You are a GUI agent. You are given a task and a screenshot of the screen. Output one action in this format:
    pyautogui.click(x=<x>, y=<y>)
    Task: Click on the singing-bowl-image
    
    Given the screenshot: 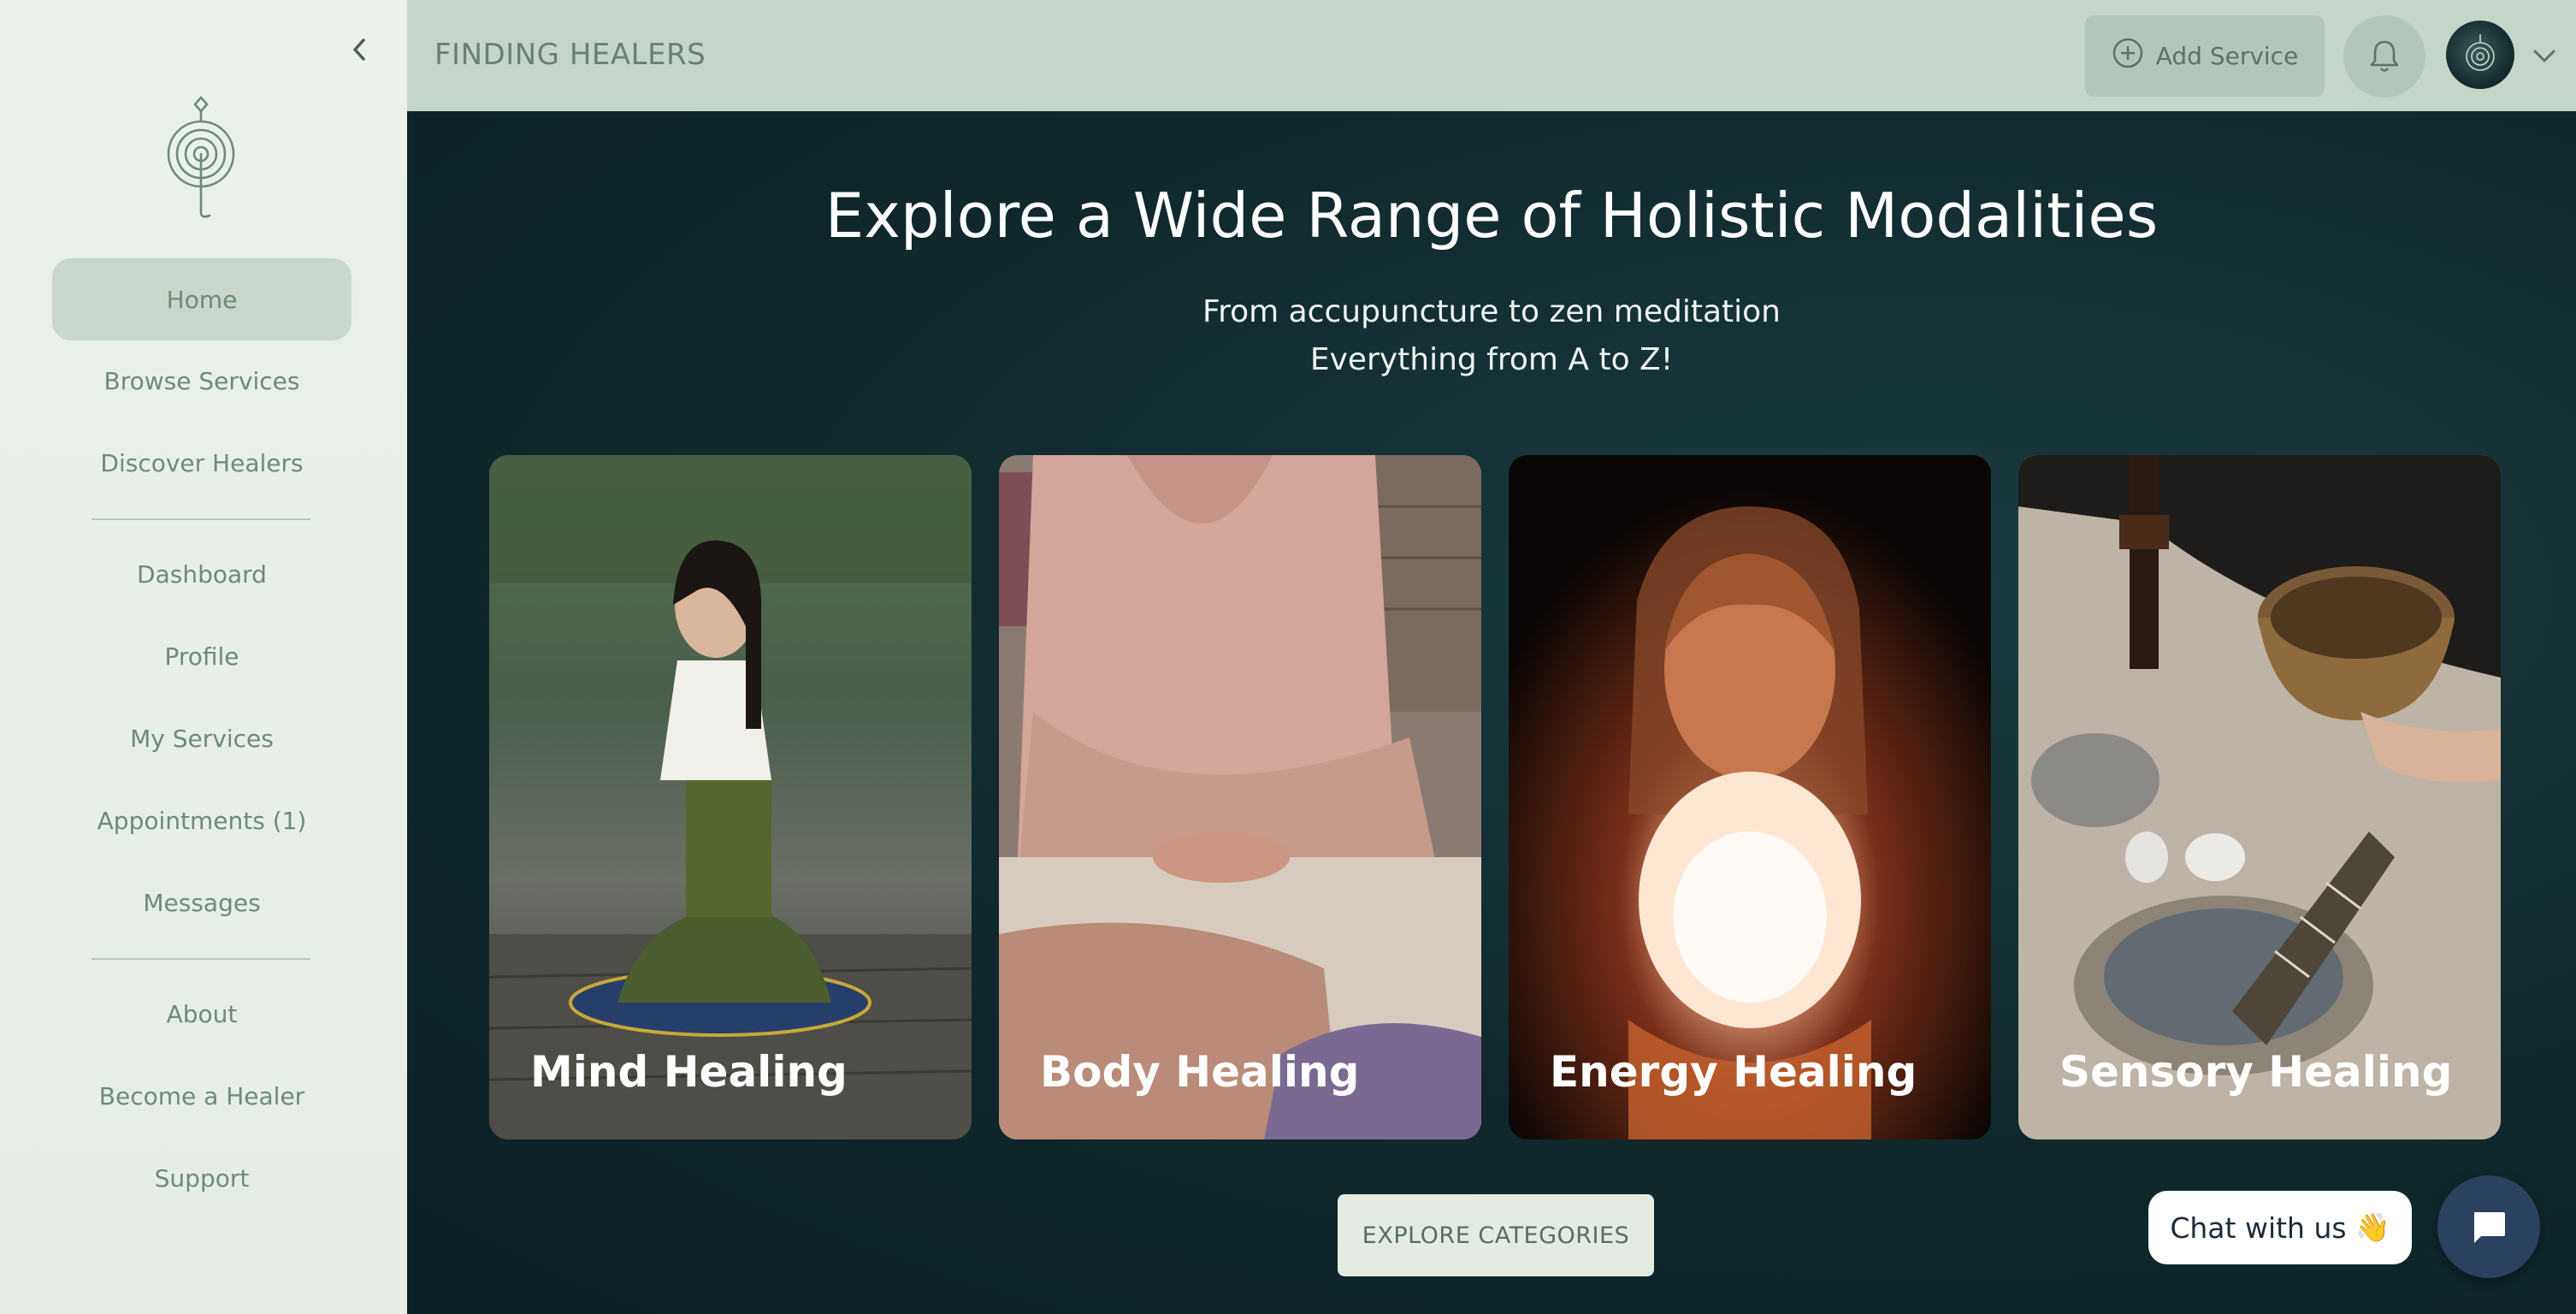 What is the action you would take?
    pyautogui.click(x=2259, y=797)
    